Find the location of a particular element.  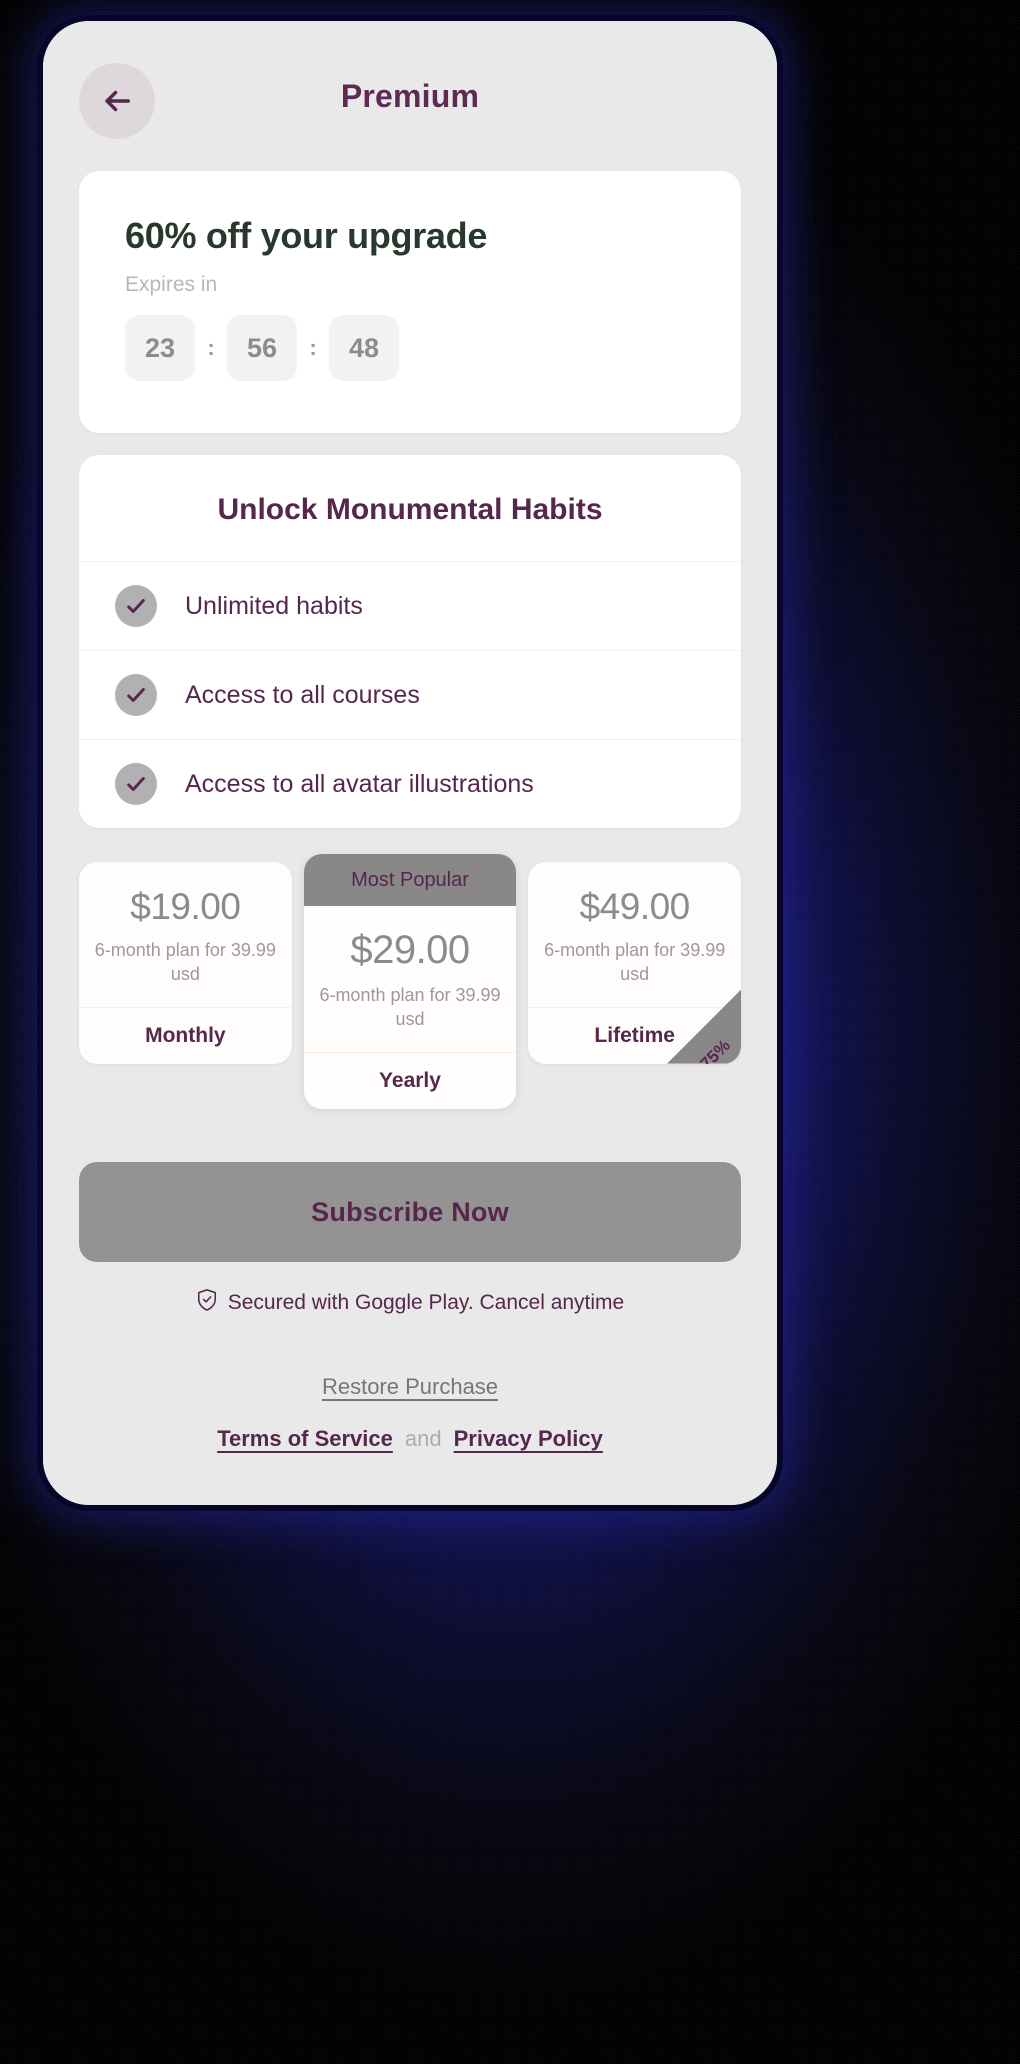

features-title: Unlock Monumental Habits is located at coordinates (410, 508).